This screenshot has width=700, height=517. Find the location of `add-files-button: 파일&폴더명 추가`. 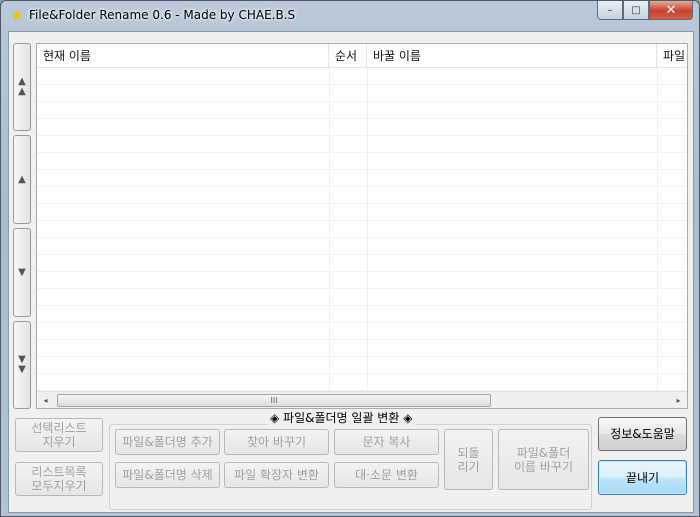

add-files-button: 파일&폴더명 추가 is located at coordinates (167, 442).